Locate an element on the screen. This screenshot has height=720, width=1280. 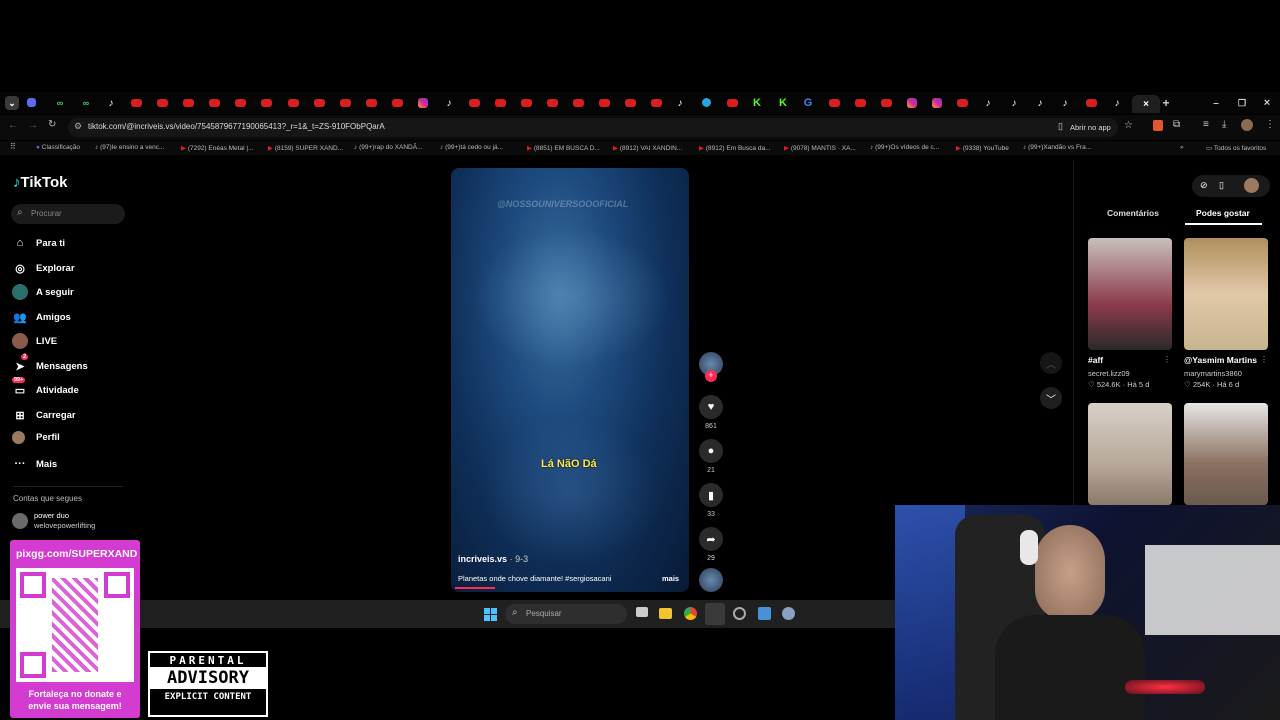
bookmark-item: ● Classificação is located at coordinates (58, 147).